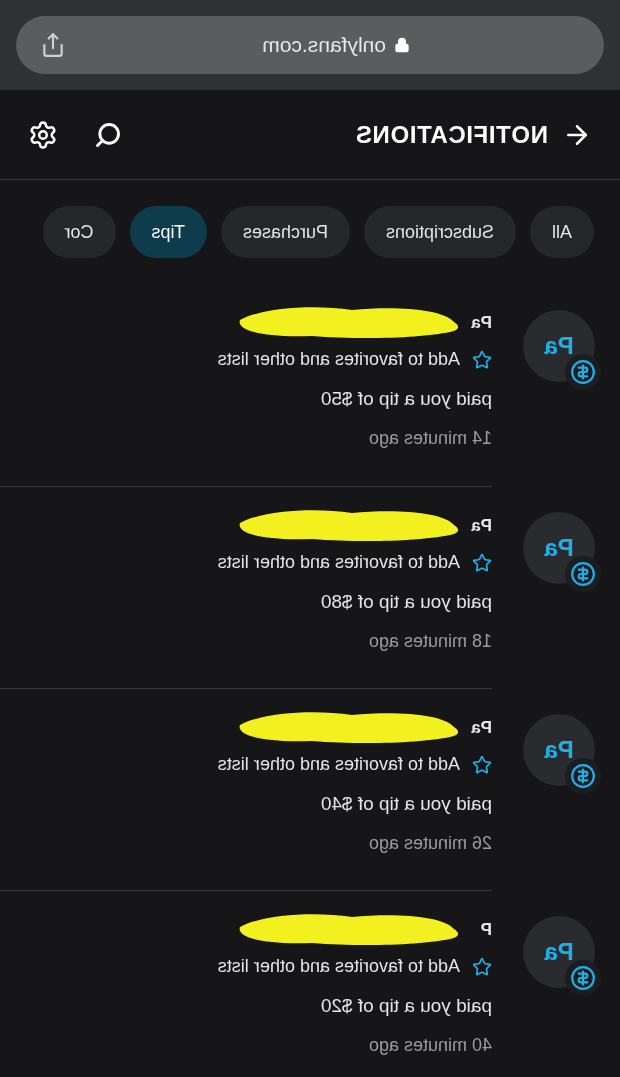 This screenshot has width=620, height=1077. Describe the element at coordinates (439, 232) in the screenshot. I see `filter-tab: Subscriptions` at that location.